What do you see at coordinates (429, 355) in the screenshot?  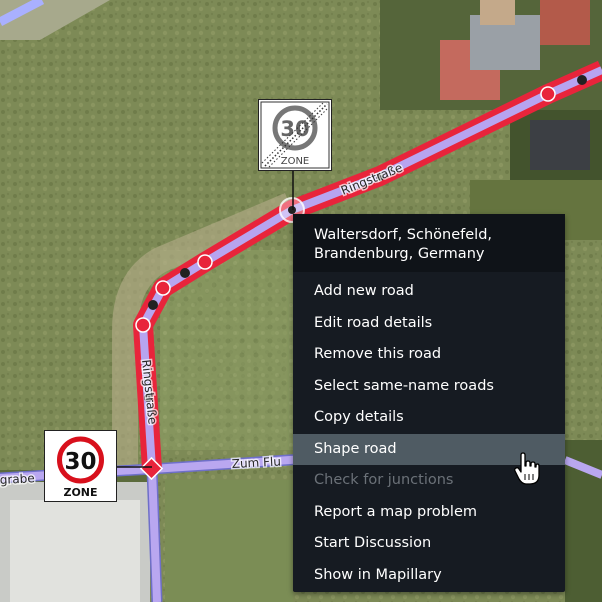 I see `menu-item-remove-this-road: Remove this road` at bounding box center [429, 355].